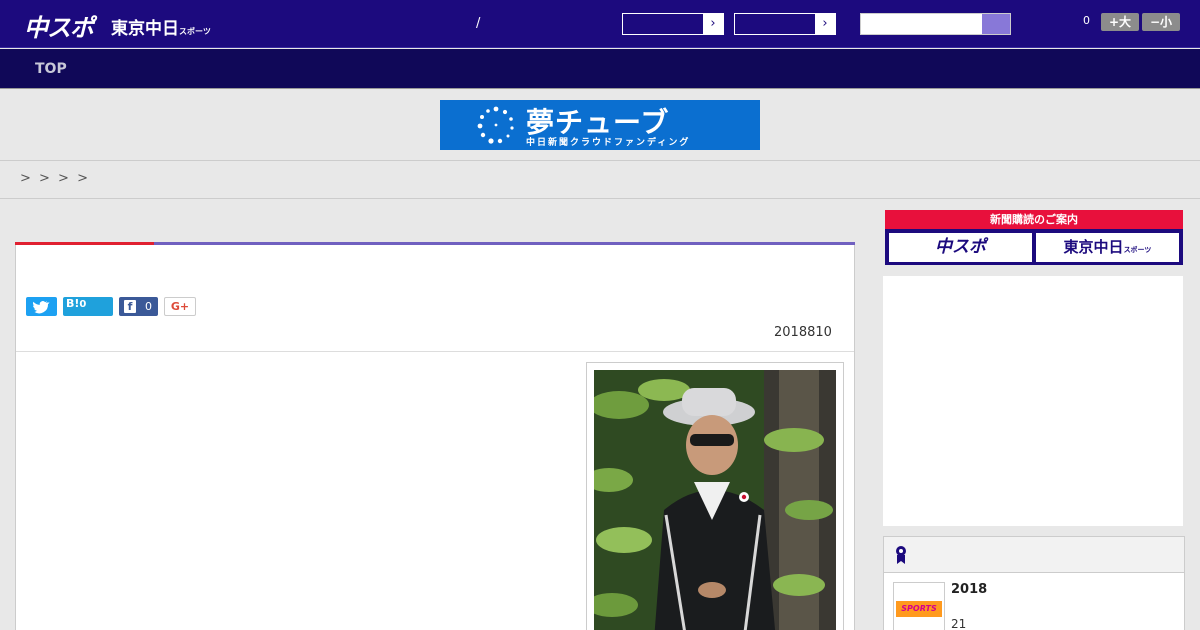 The height and width of the screenshot is (630, 1200). I want to click on counter-text: 0, so click(1086, 20).